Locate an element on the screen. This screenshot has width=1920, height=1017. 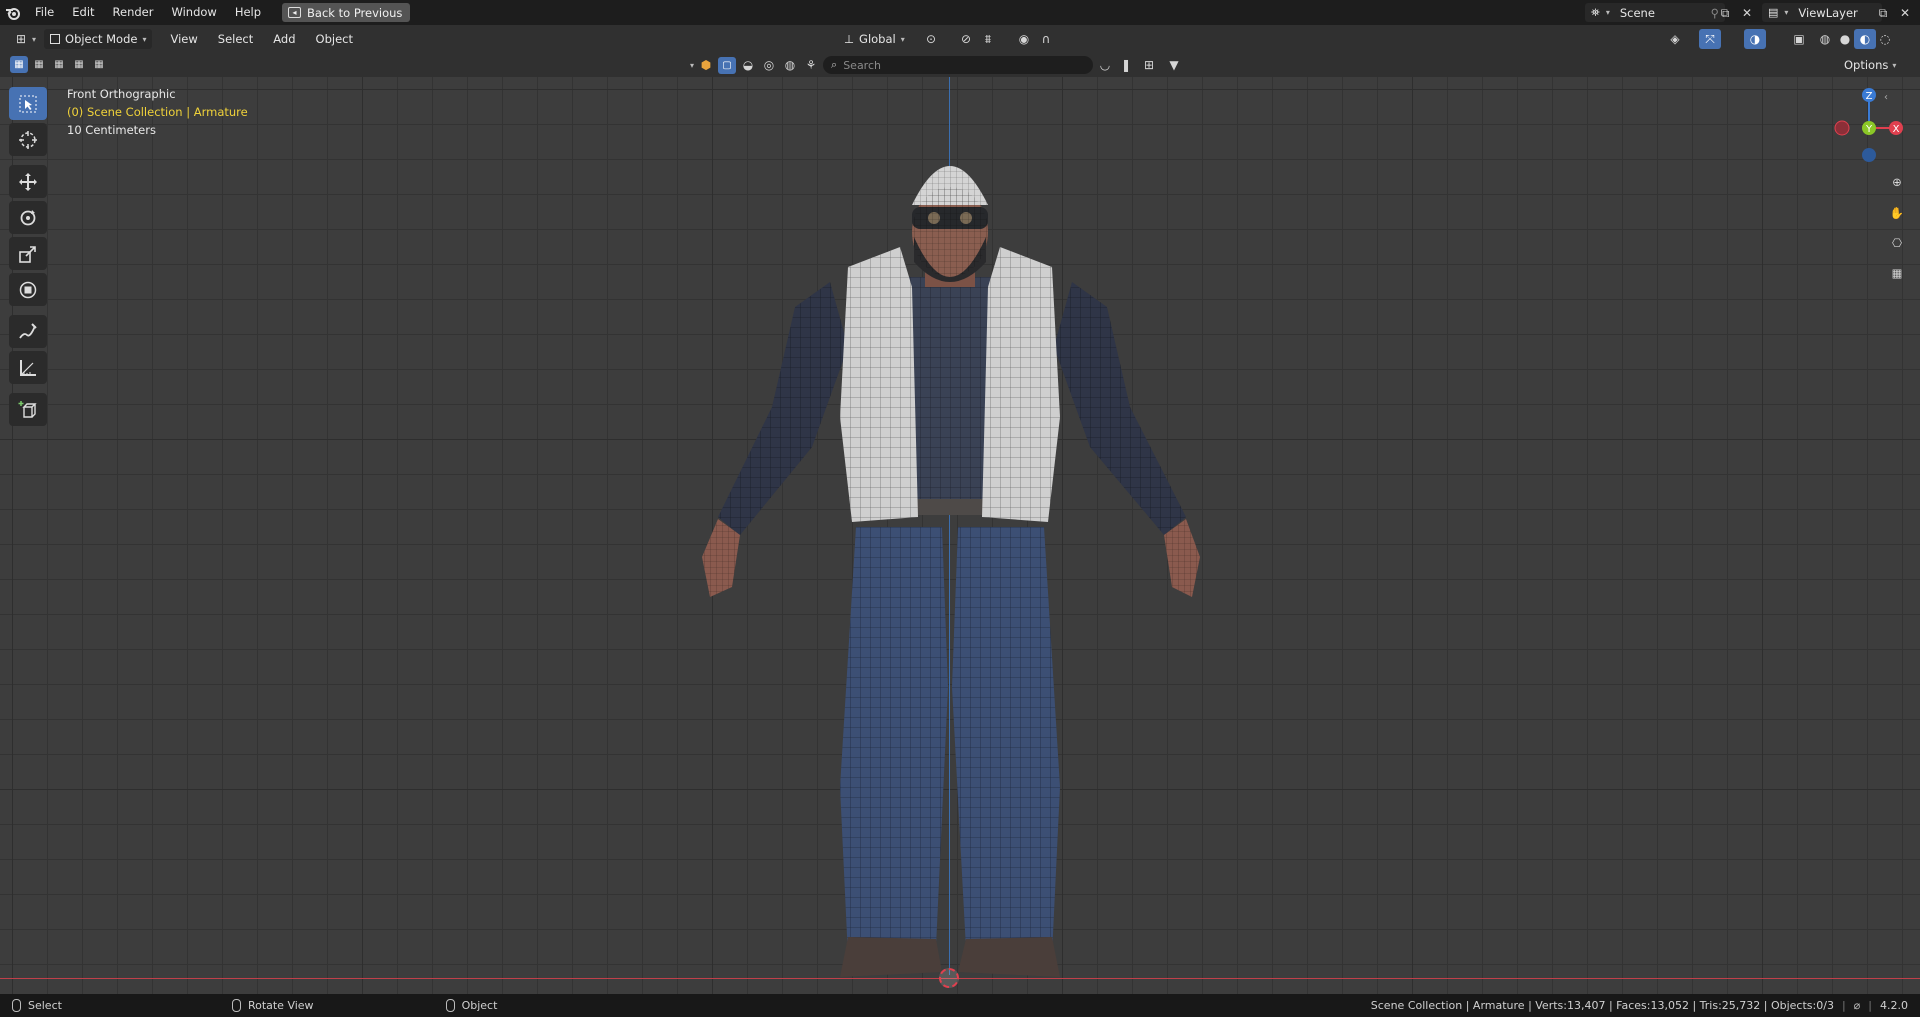
pan-hand-icon: ✋ is located at coordinates (1897, 213).